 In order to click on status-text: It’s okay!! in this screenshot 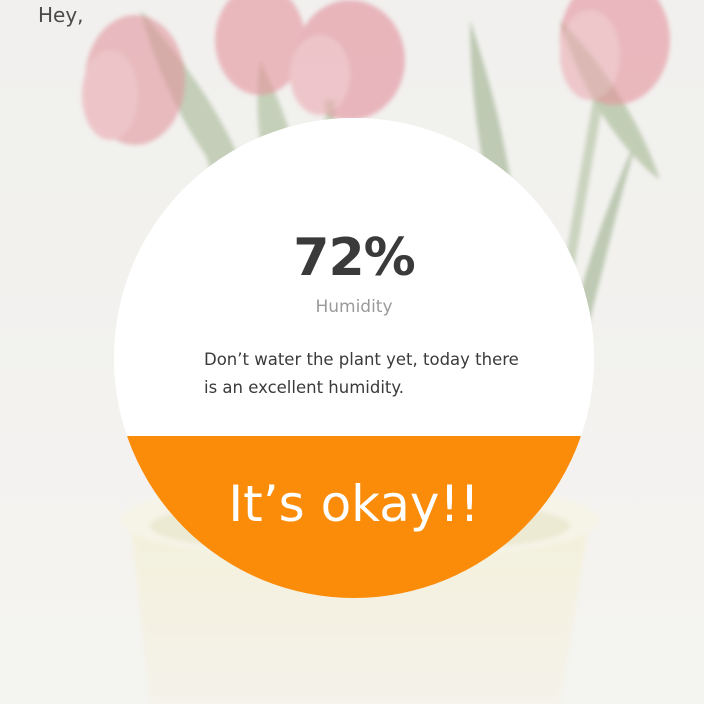, I will do `click(354, 504)`.